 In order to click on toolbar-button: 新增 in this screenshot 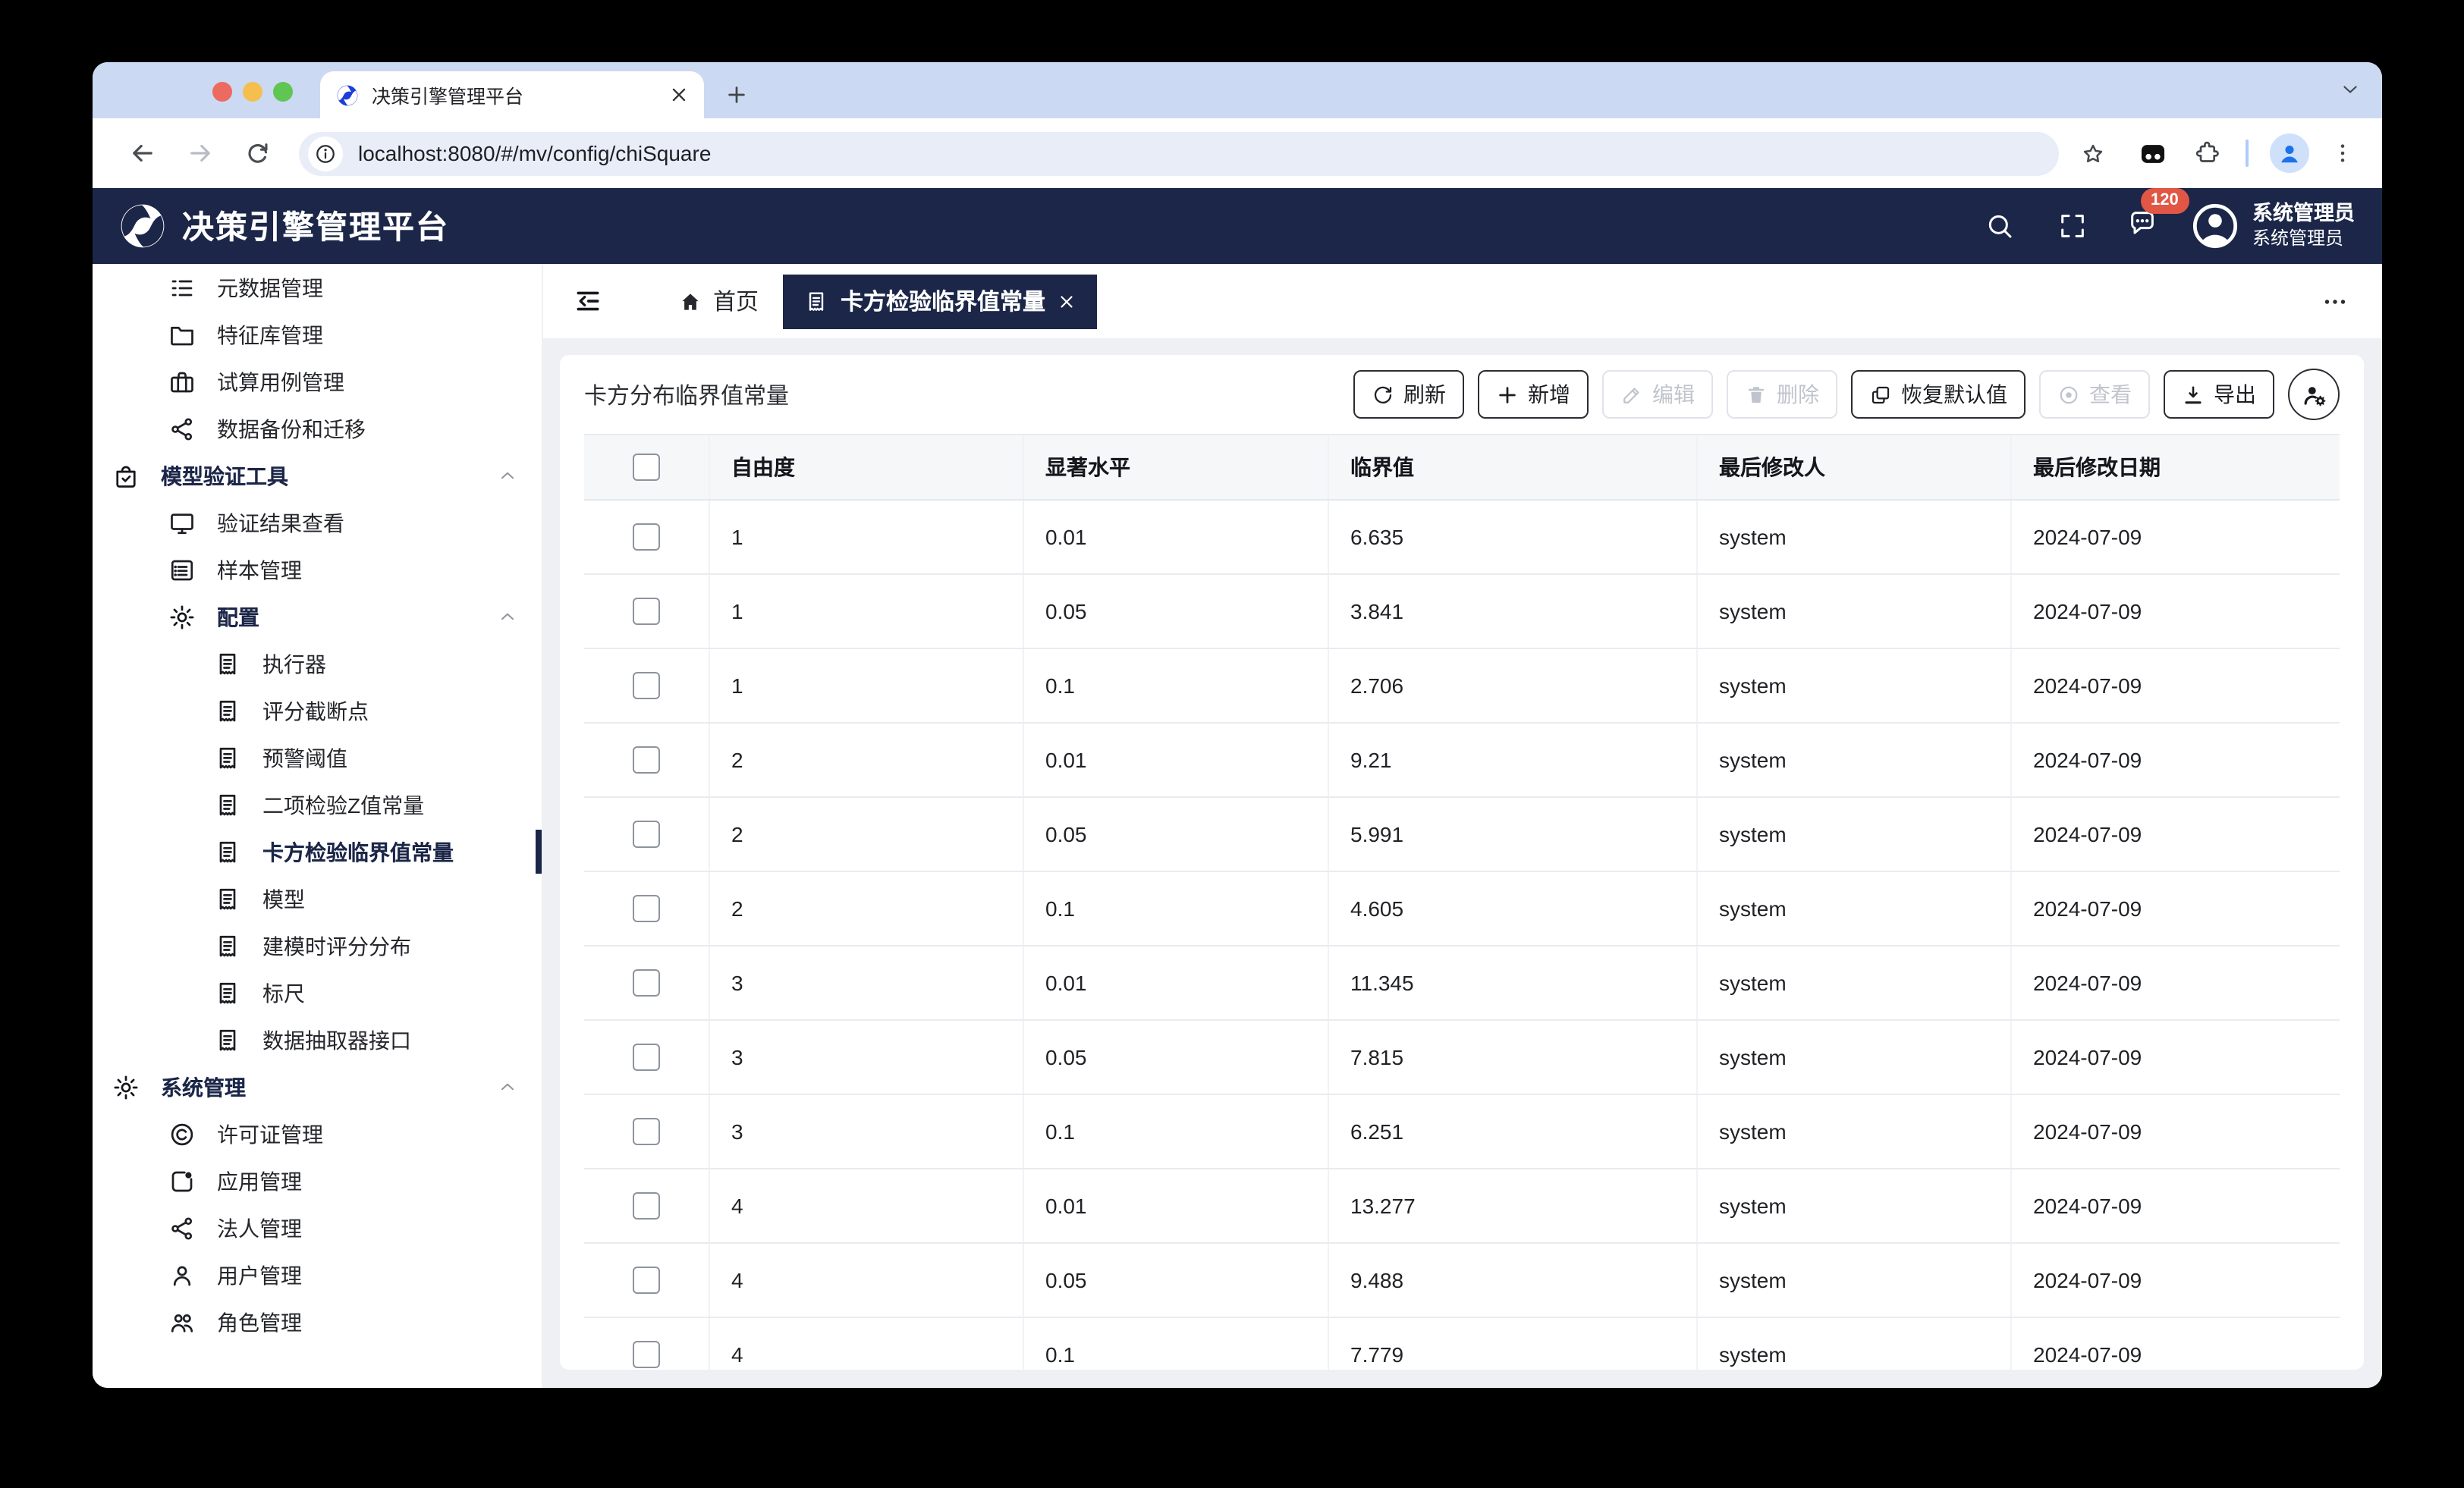, I will do `click(1533, 394)`.